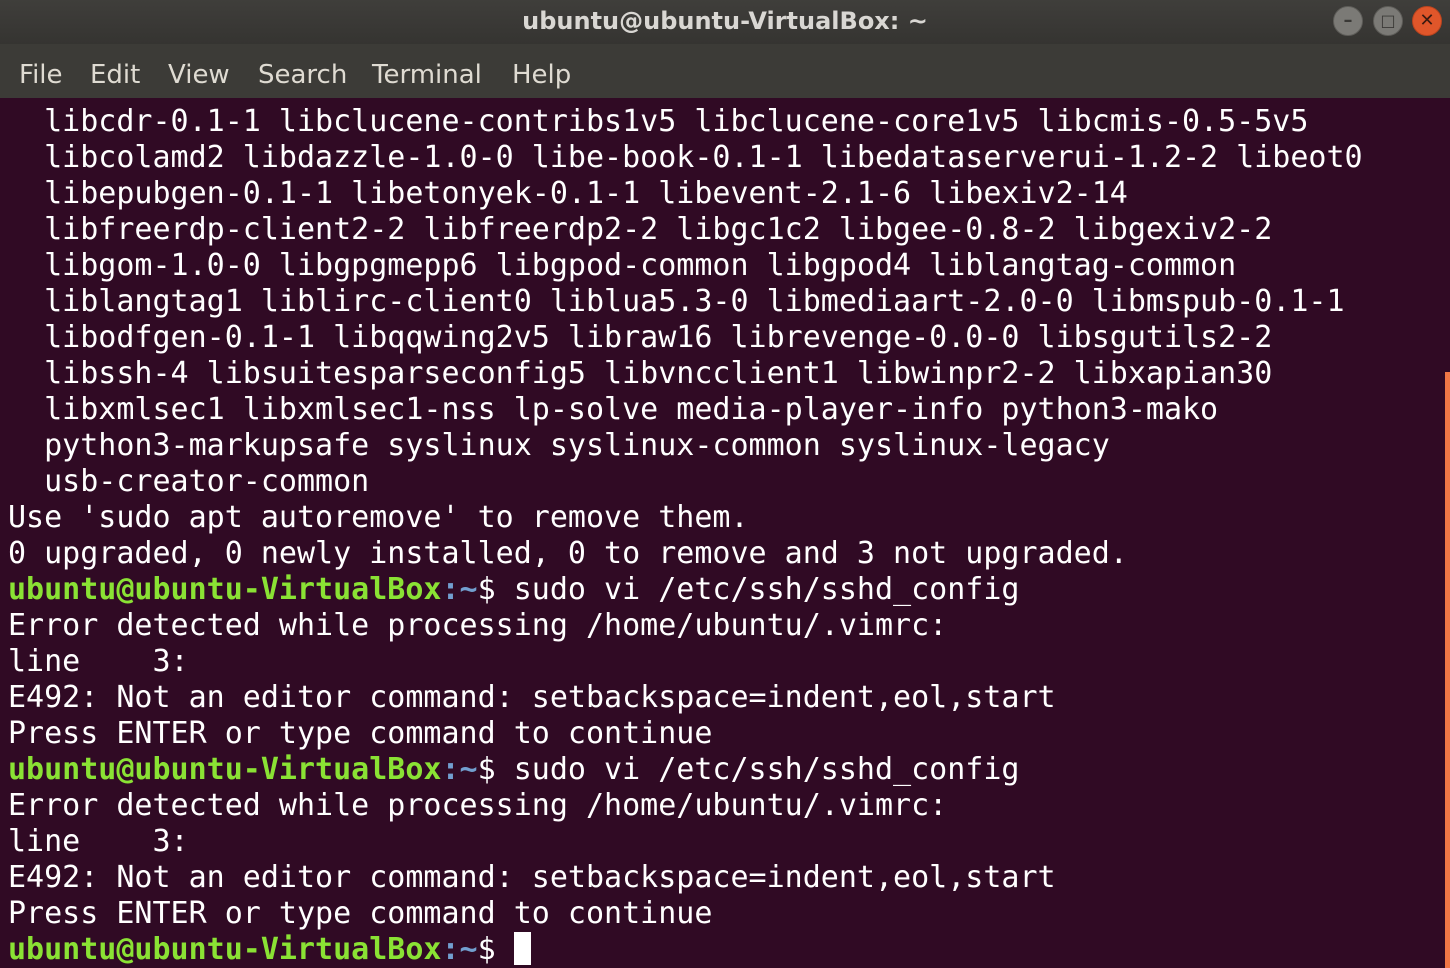 The width and height of the screenshot is (1450, 968). I want to click on menu-search: Search, so click(302, 75).